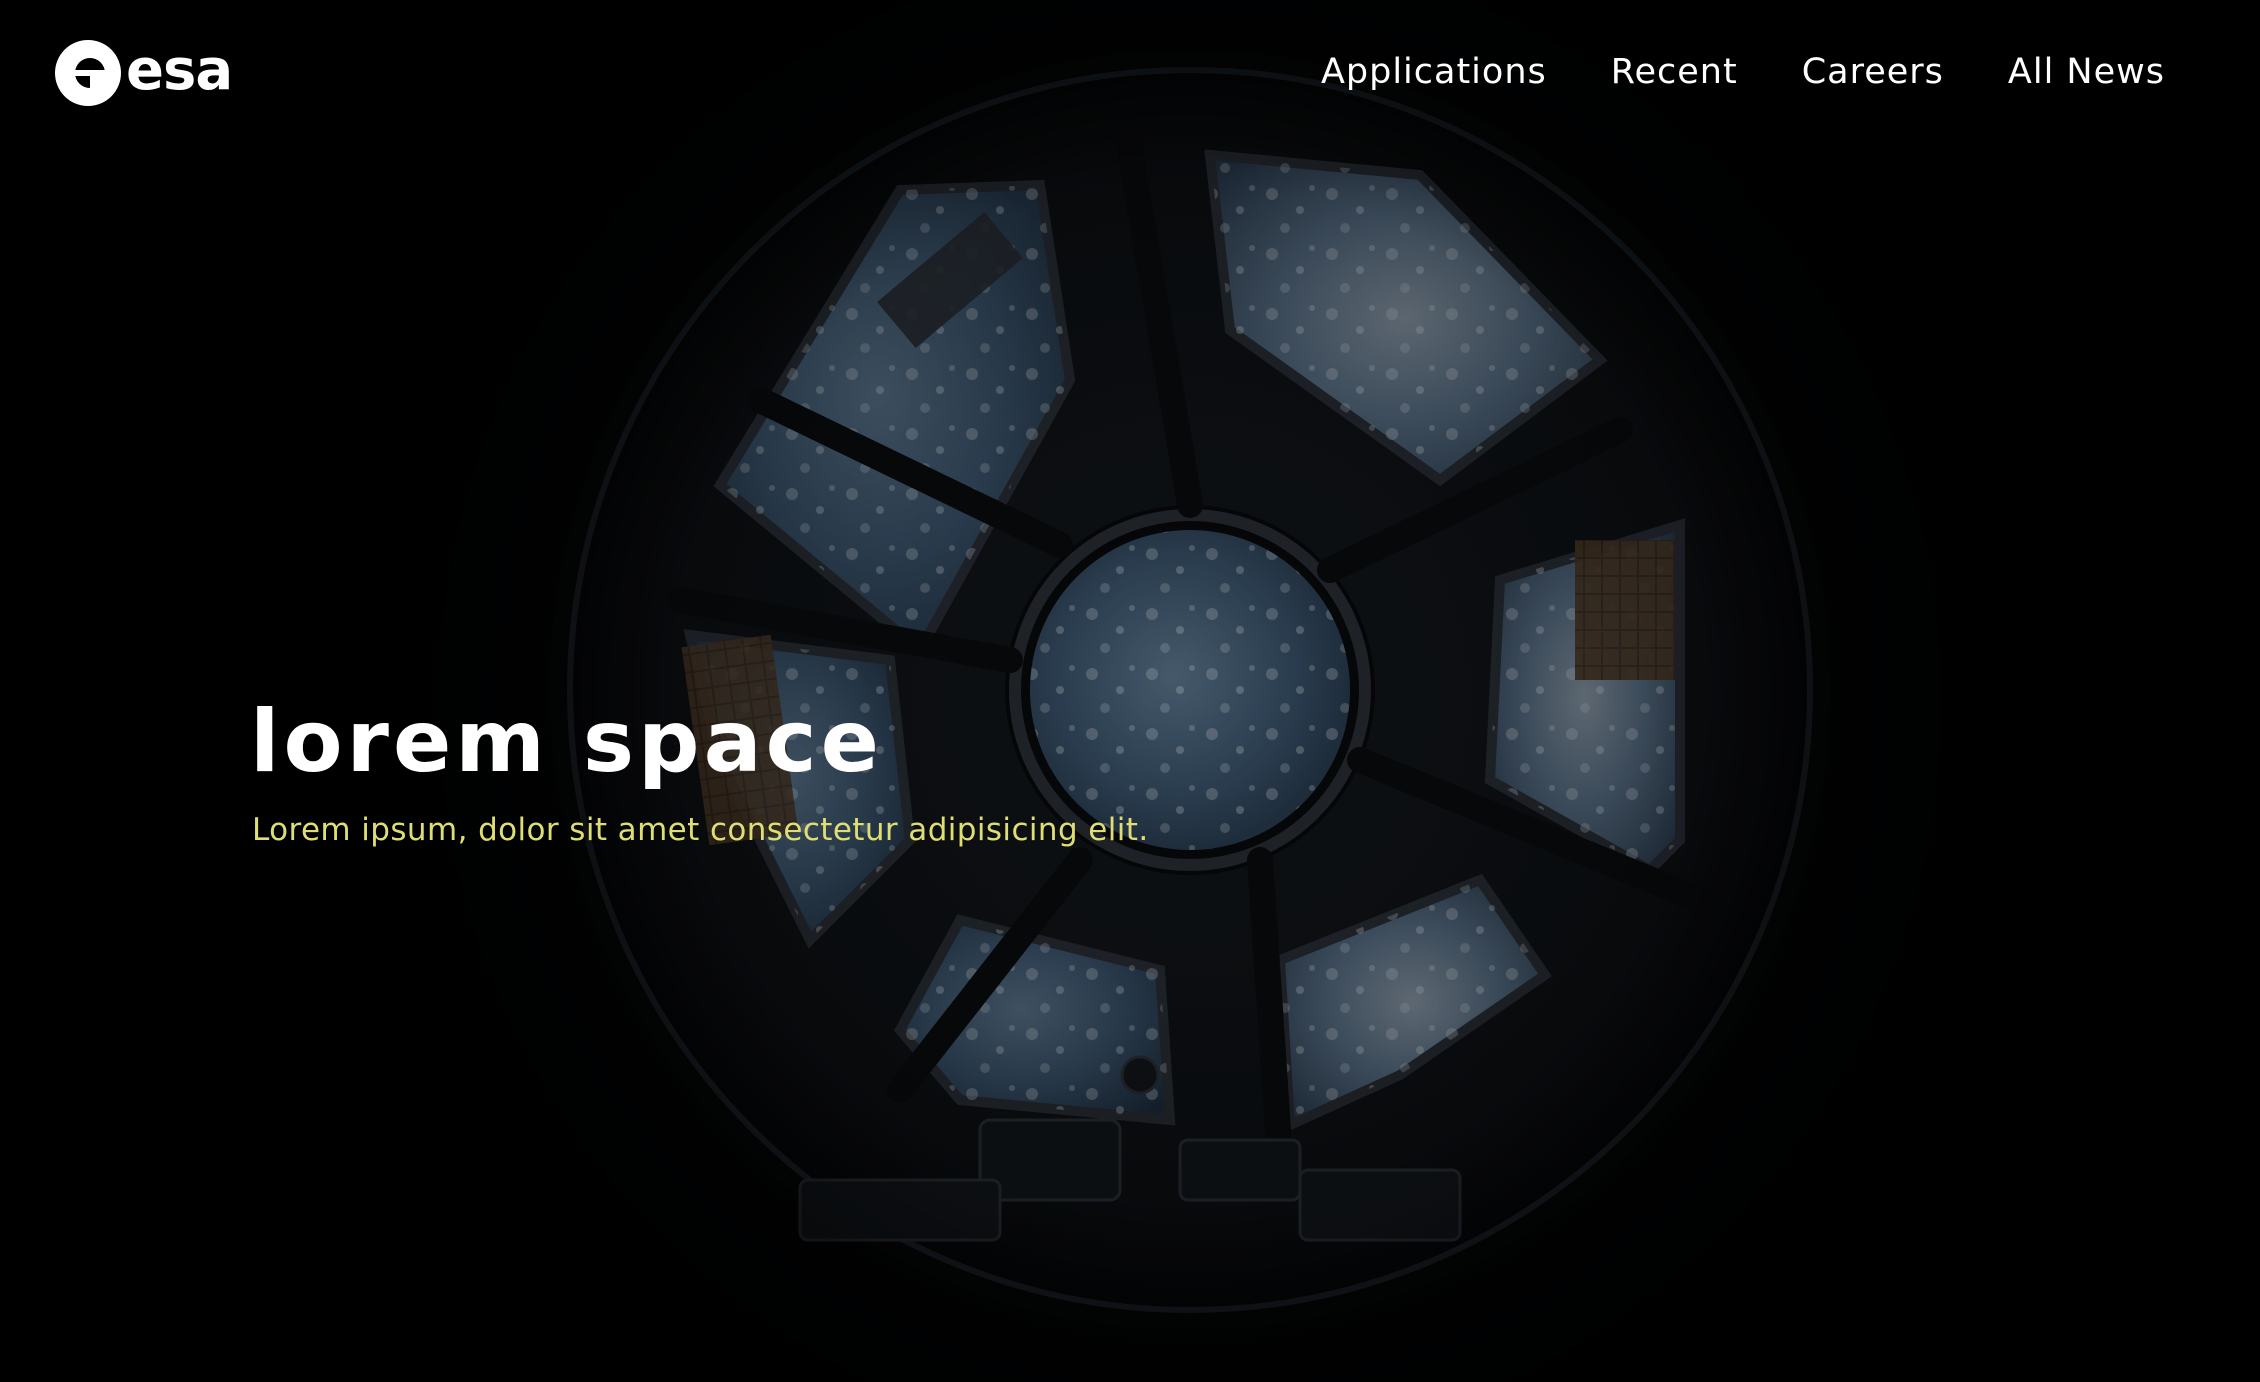  I want to click on nav-link-careers: Careers, so click(1873, 72).